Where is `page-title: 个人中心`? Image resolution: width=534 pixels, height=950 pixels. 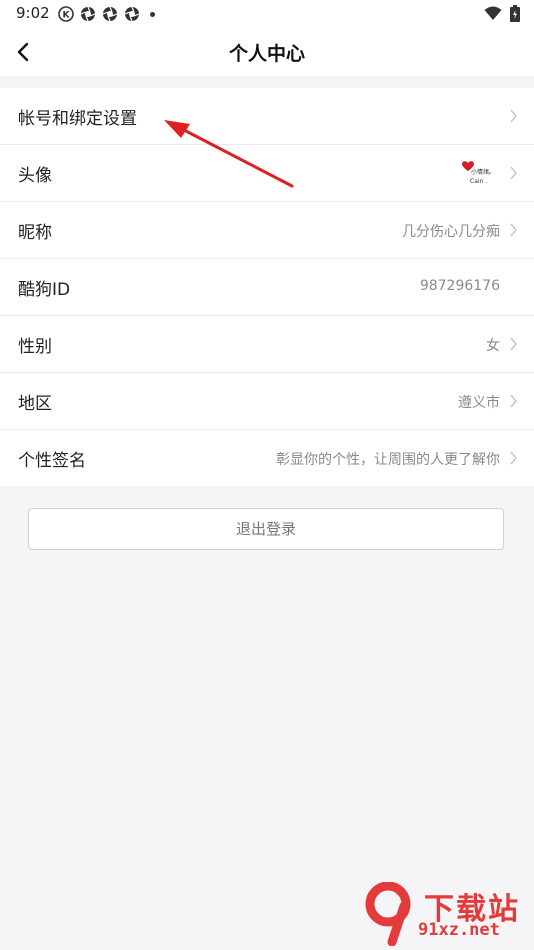 page-title: 个人中心 is located at coordinates (266, 54).